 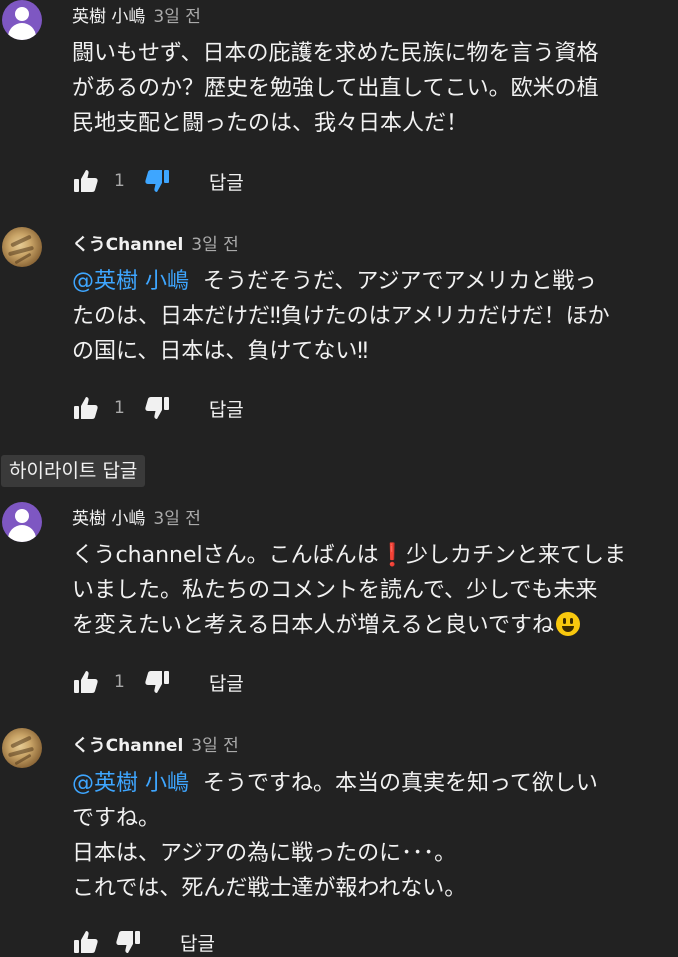 I want to click on red-exclamation-icon: ❗, so click(x=392, y=555).